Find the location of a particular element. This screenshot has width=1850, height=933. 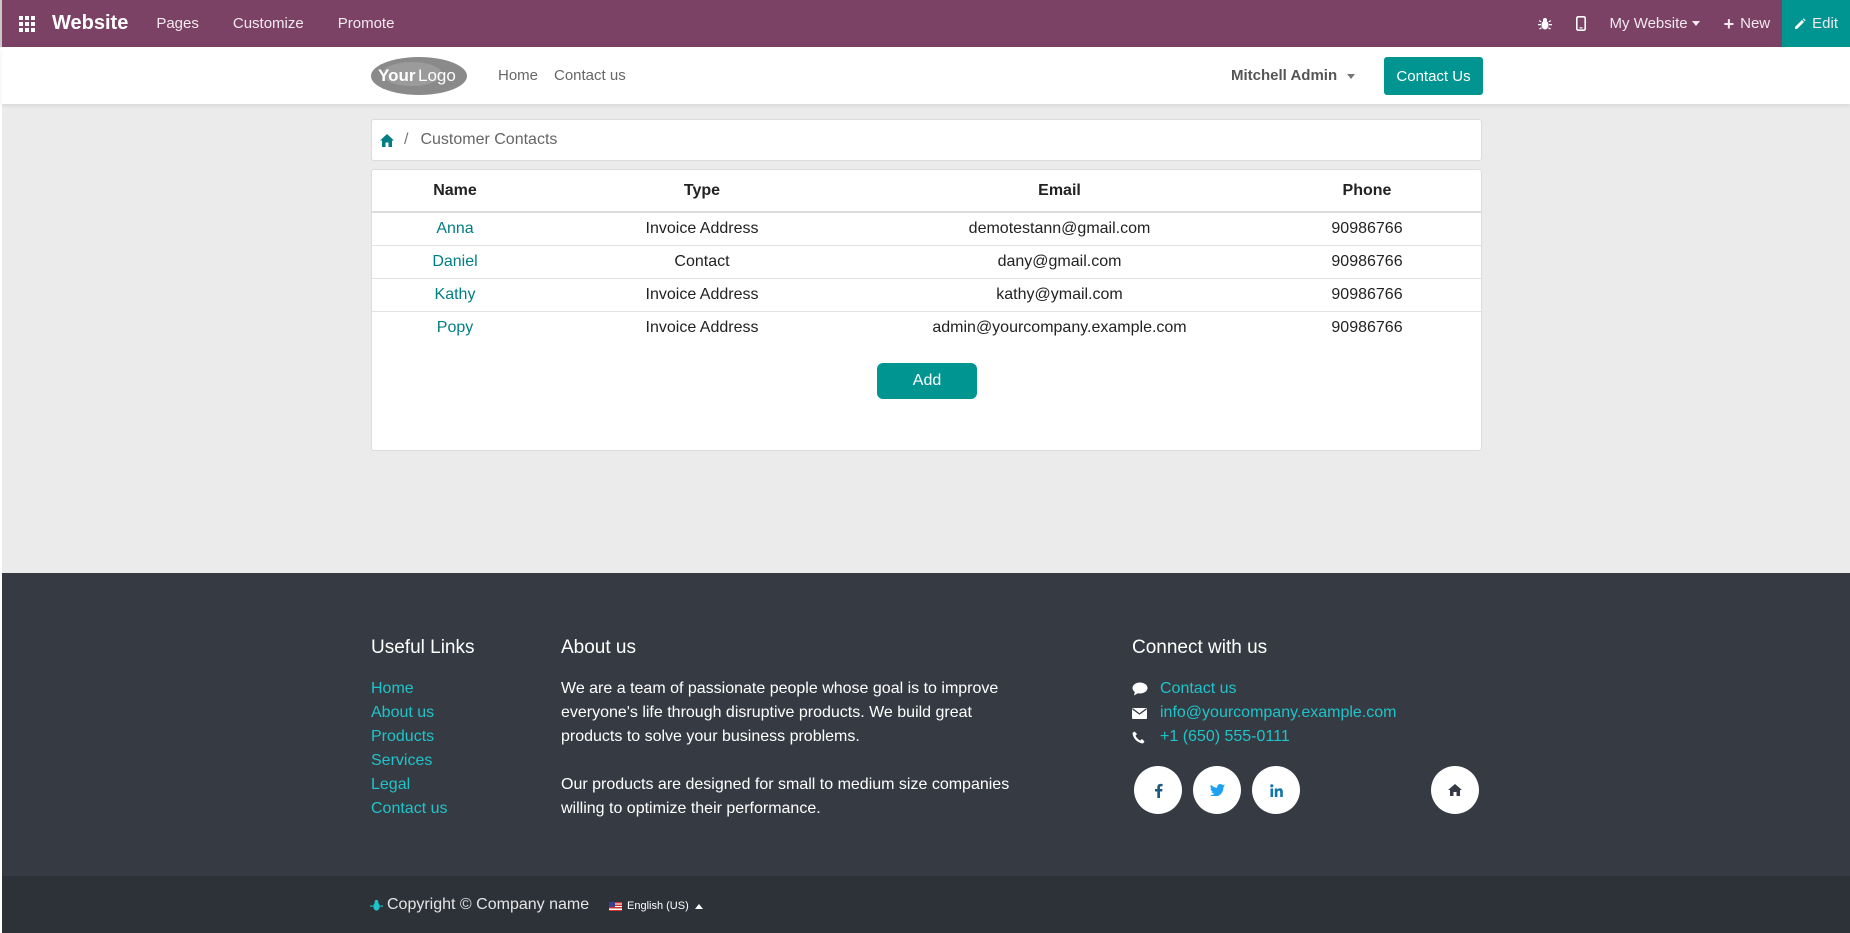

nav-home: Home is located at coordinates (518, 75).